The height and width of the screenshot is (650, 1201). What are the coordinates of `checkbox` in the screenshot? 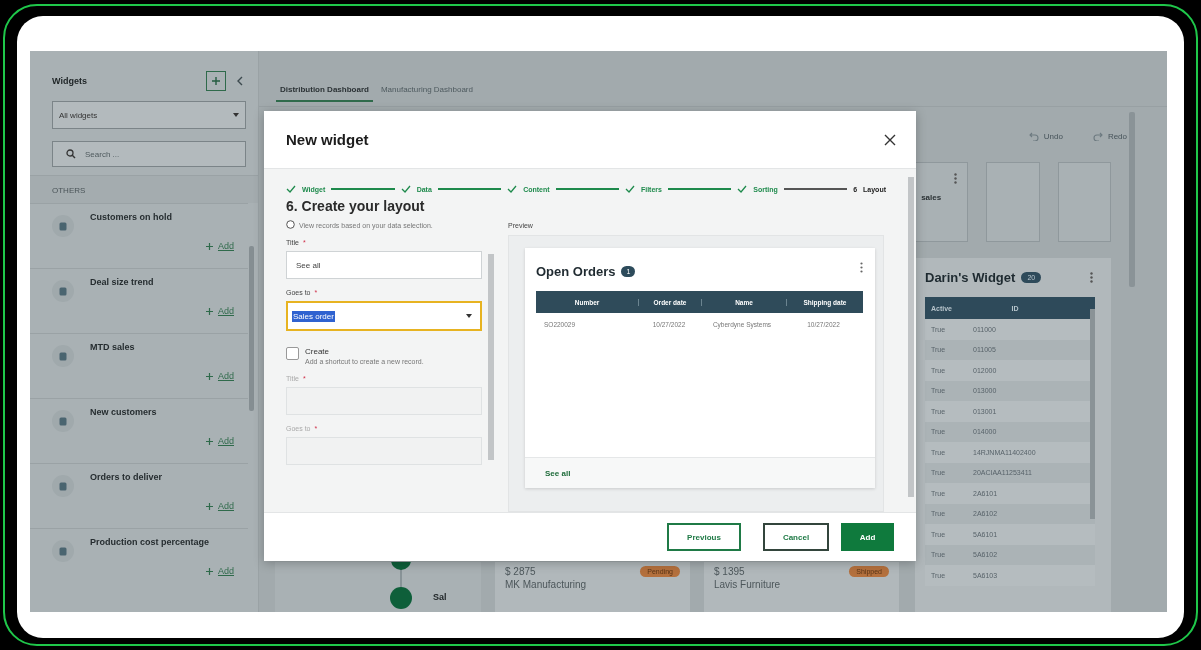 It's located at (292, 353).